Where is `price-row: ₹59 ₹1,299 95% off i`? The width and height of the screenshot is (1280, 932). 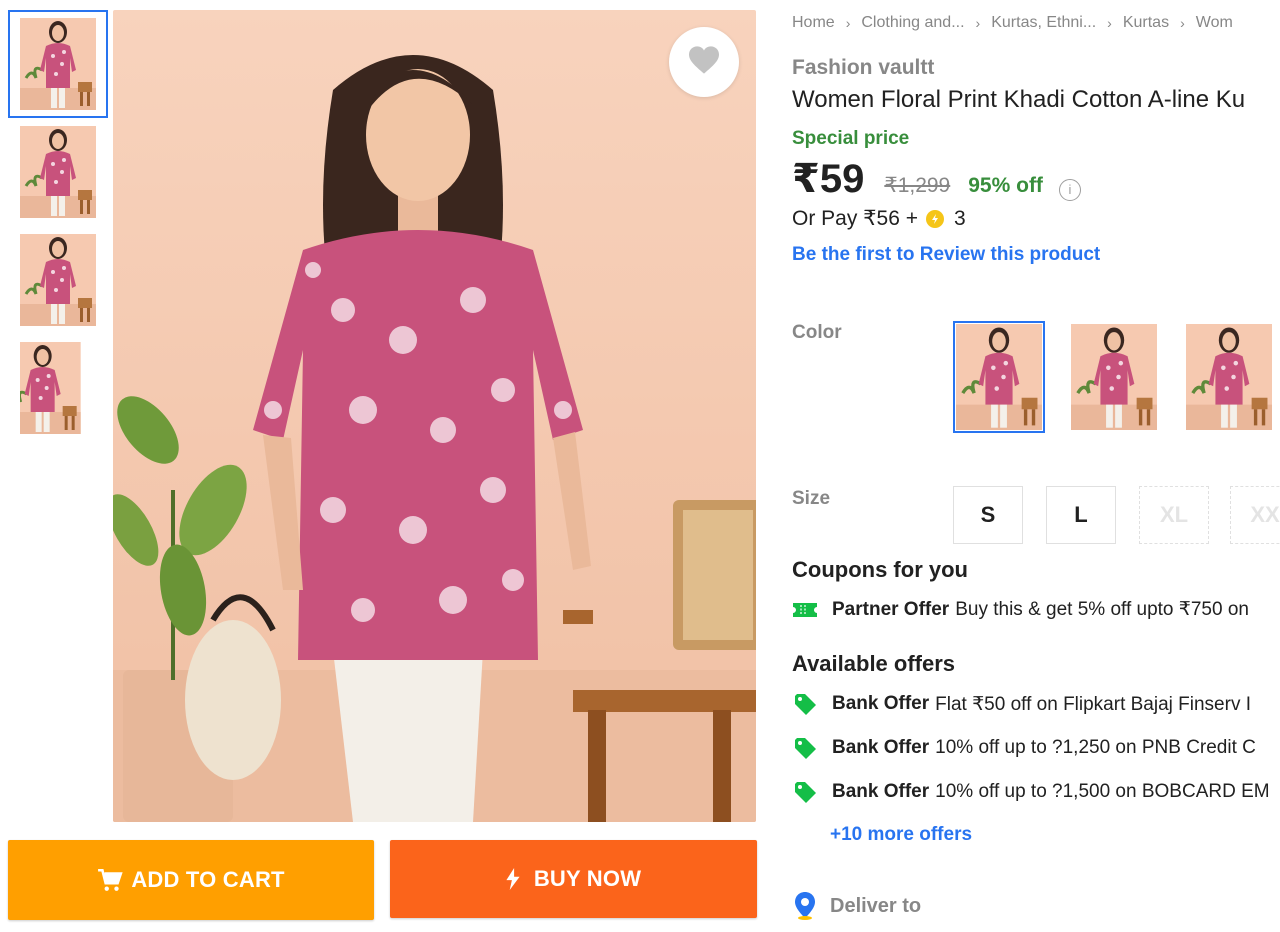 price-row: ₹59 ₹1,299 95% off i is located at coordinates (936, 179).